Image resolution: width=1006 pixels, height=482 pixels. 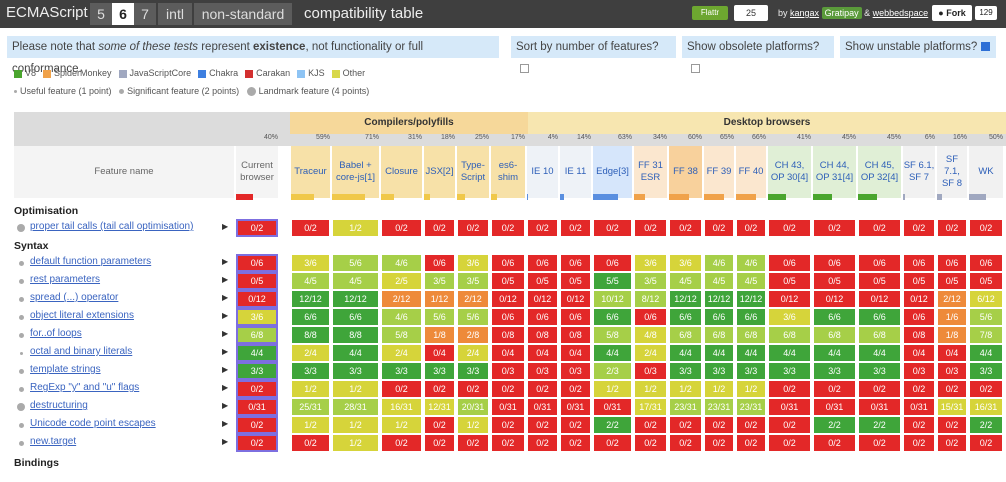 What do you see at coordinates (101, 14) in the screenshot?
I see `version-tab-5: 5` at bounding box center [101, 14].